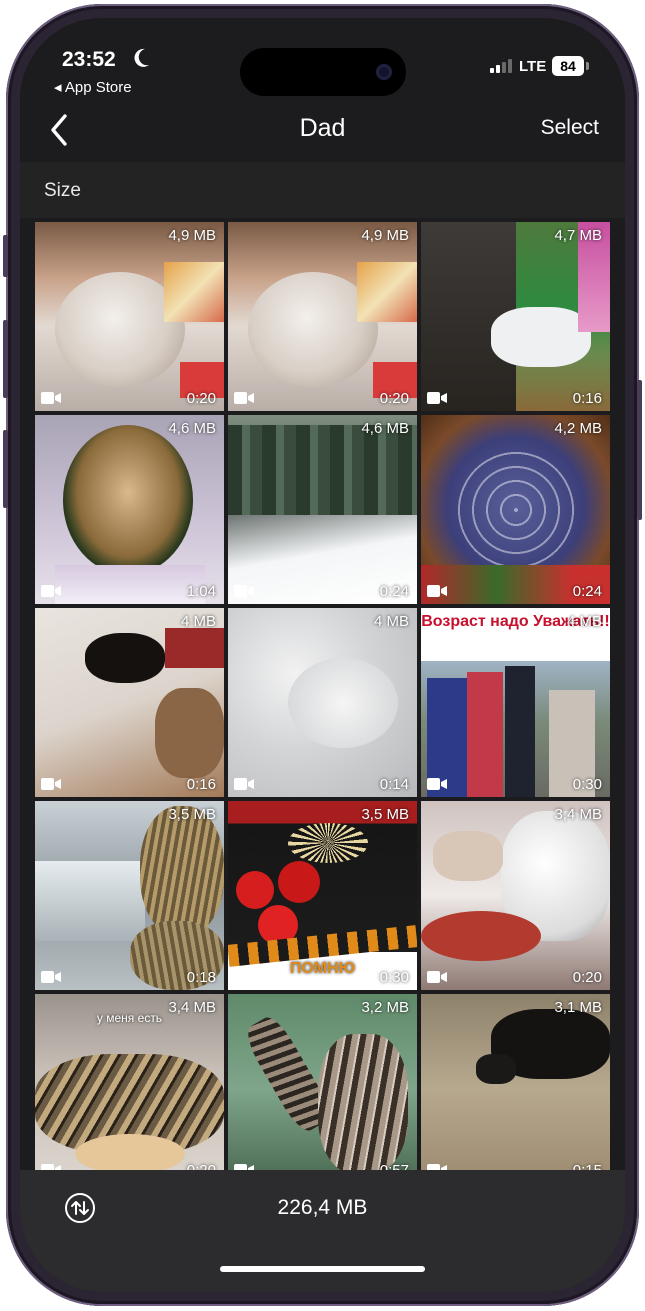  I want to click on home-indicator, so click(322, 1269).